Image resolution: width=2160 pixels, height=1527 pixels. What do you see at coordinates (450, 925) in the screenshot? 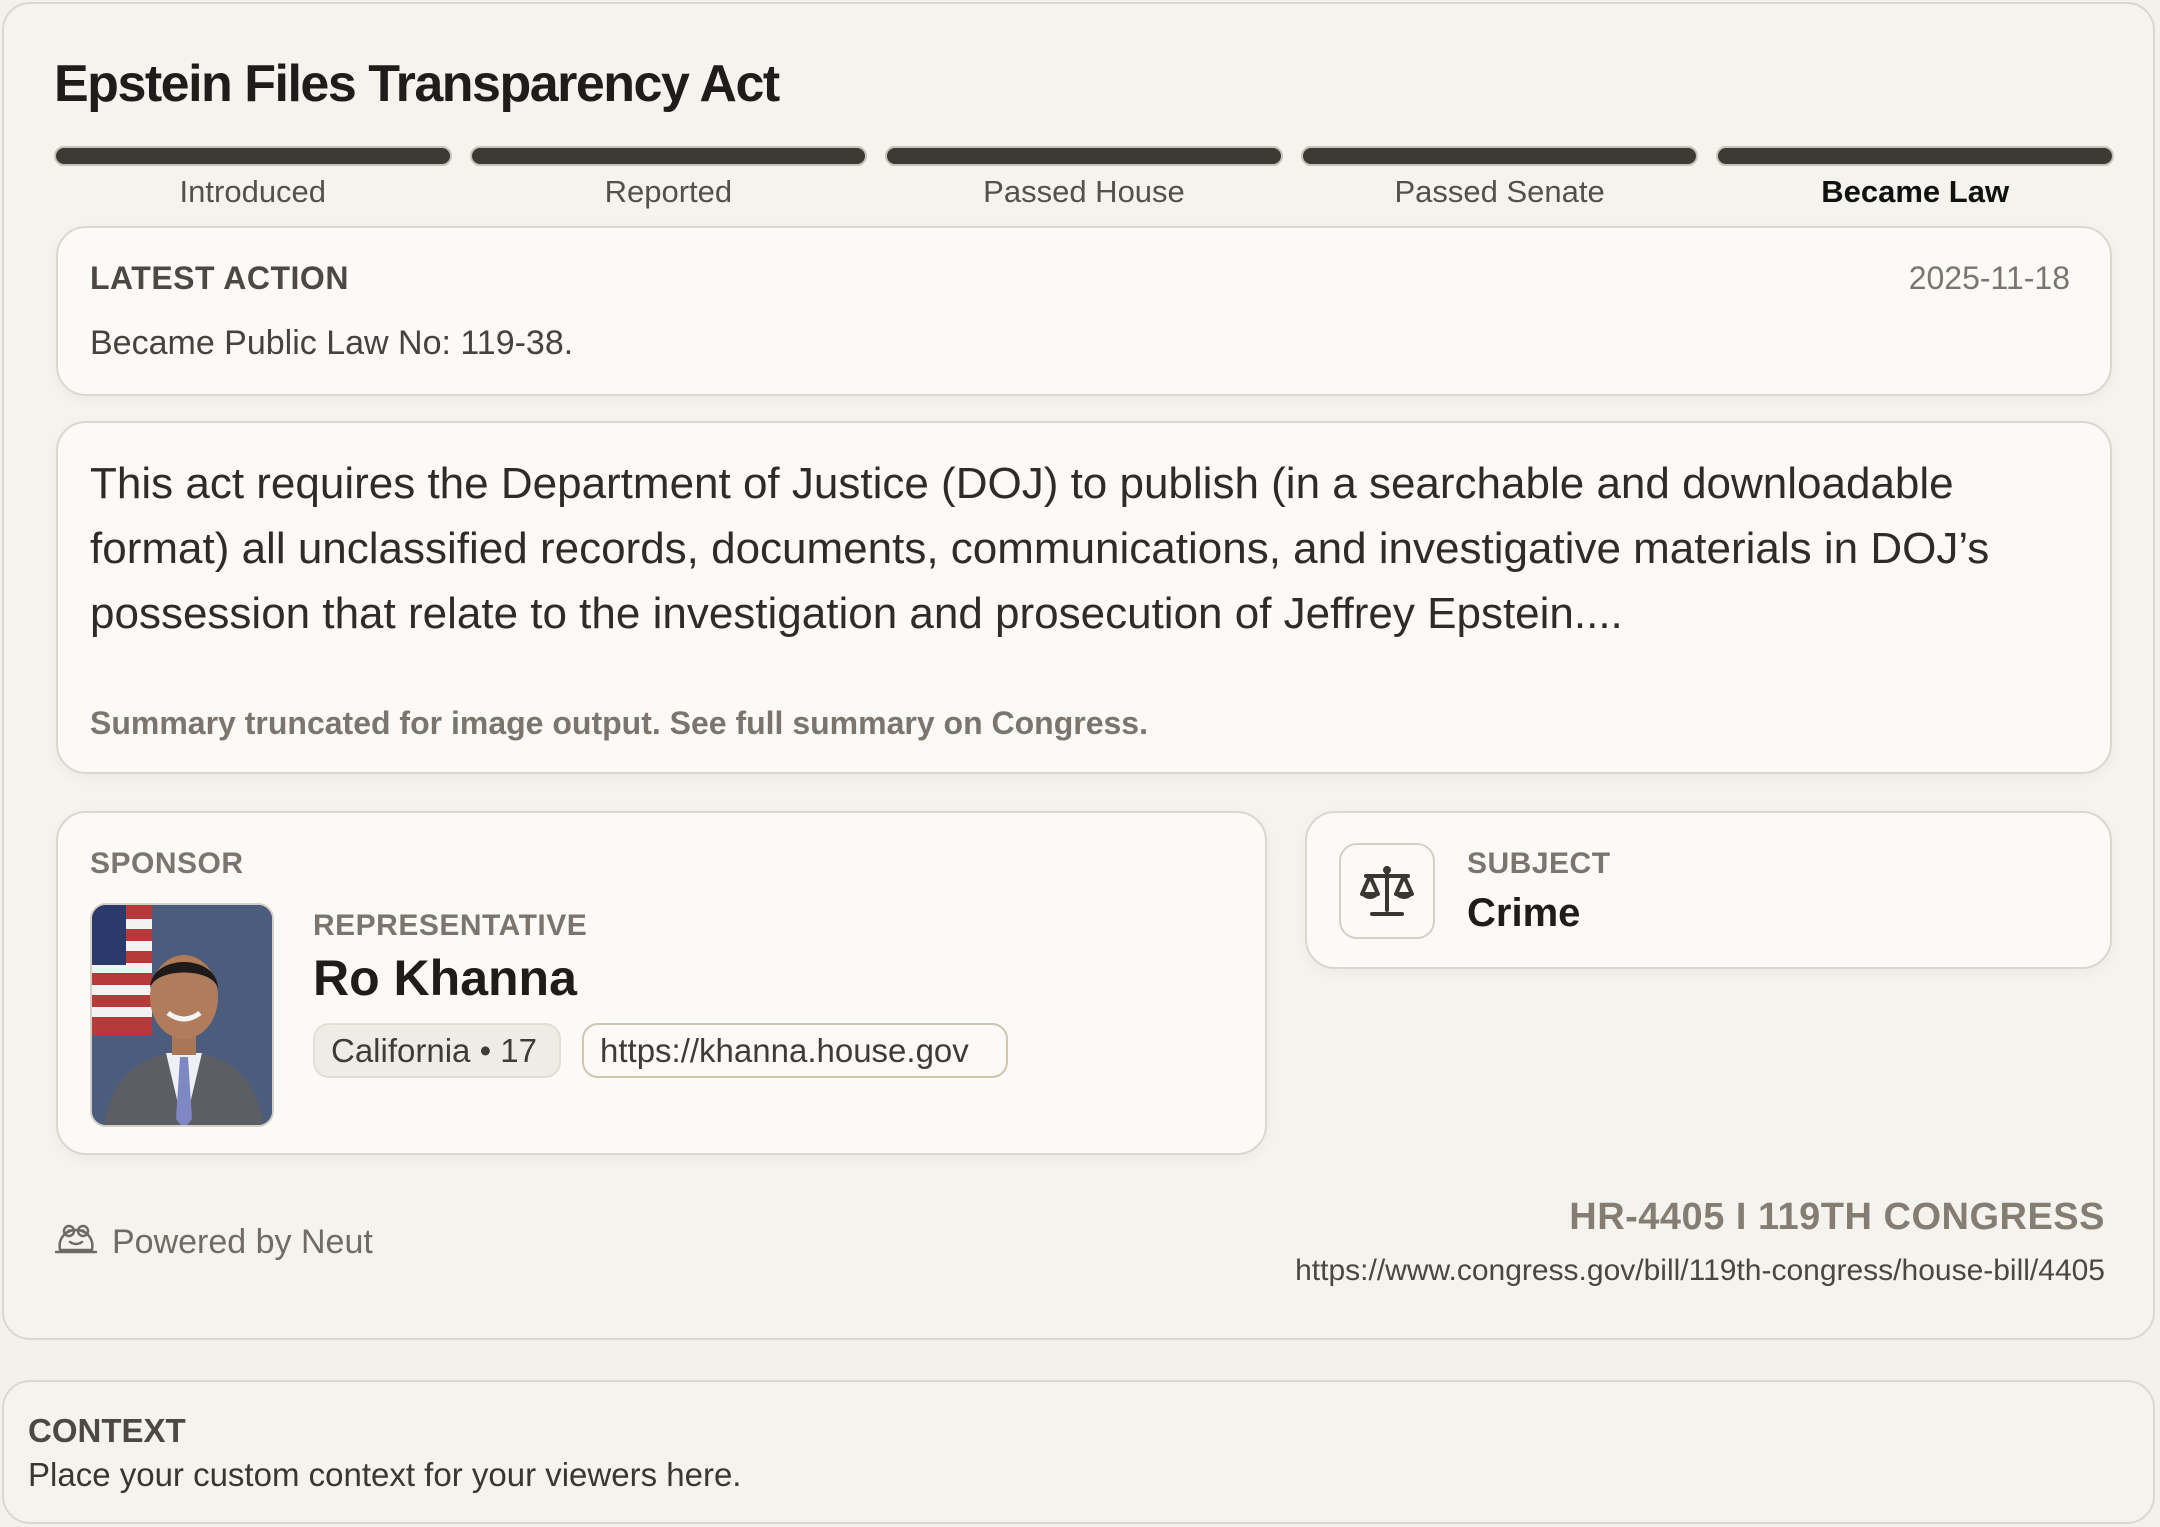
I see `sponsor-role: REPRESENTATIVE` at bounding box center [450, 925].